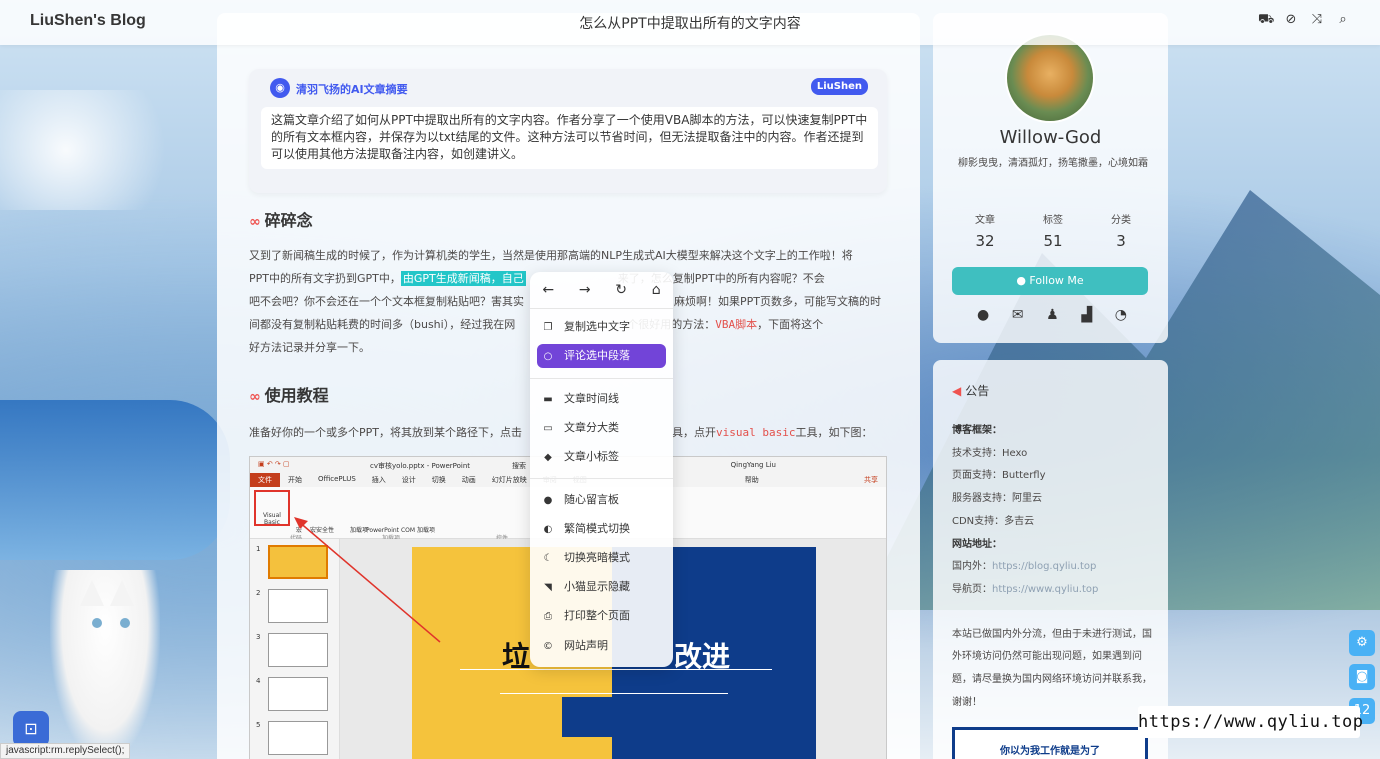  What do you see at coordinates (1050, 743) in the screenshot?
I see `notice-image: 你以为我工作就是为了` at bounding box center [1050, 743].